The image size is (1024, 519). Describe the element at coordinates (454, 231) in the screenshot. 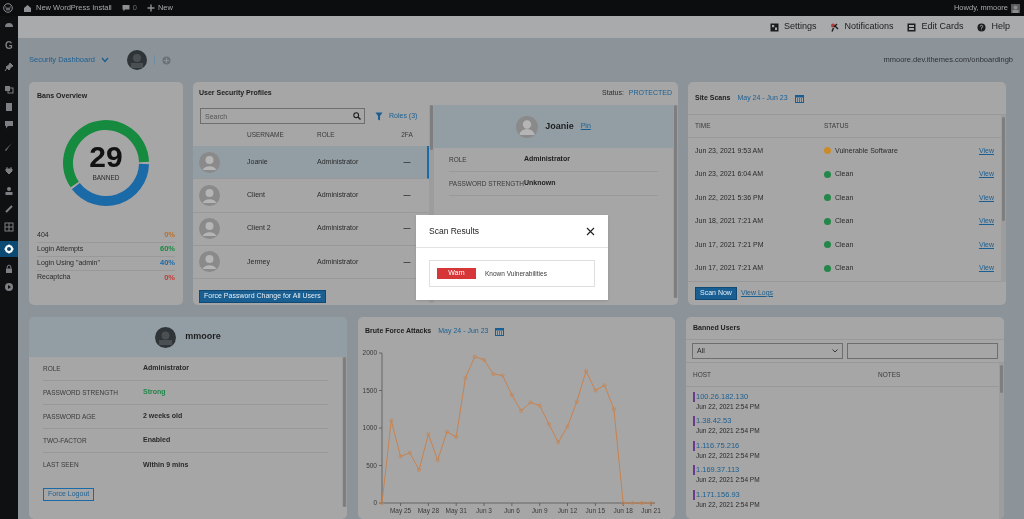

I see `dialog-title: Scan Results` at that location.